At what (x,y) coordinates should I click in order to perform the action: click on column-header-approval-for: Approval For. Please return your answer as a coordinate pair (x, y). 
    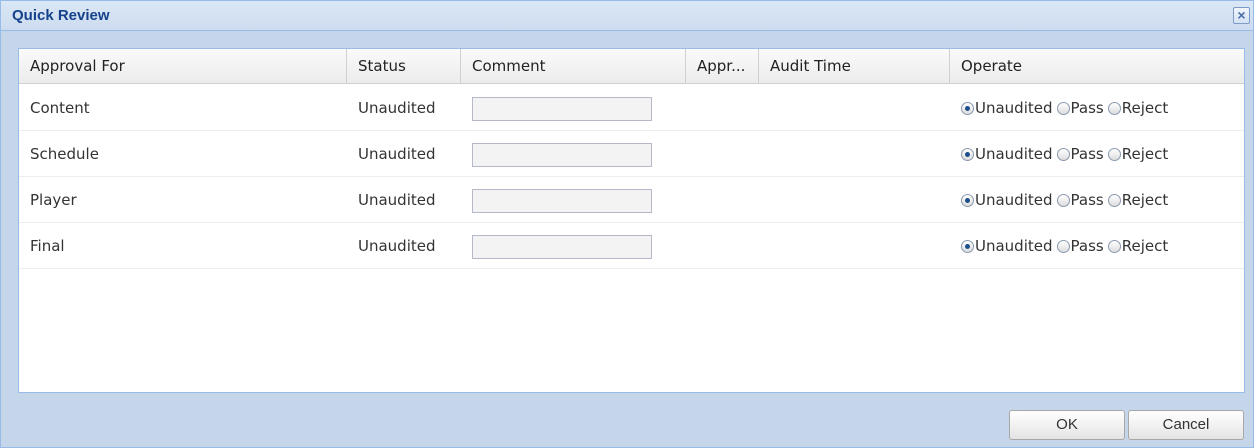
    Looking at the image, I should click on (183, 66).